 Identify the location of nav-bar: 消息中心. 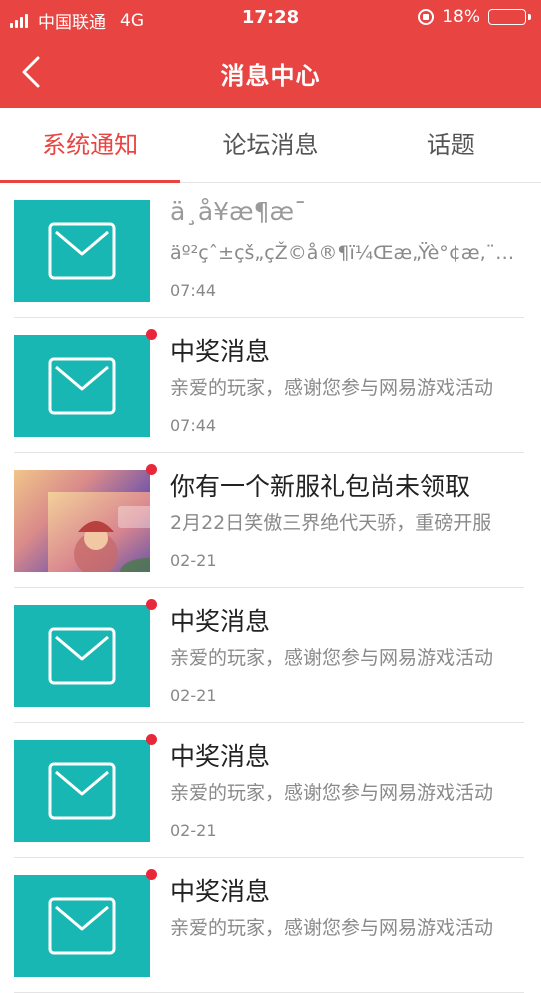
(270, 72).